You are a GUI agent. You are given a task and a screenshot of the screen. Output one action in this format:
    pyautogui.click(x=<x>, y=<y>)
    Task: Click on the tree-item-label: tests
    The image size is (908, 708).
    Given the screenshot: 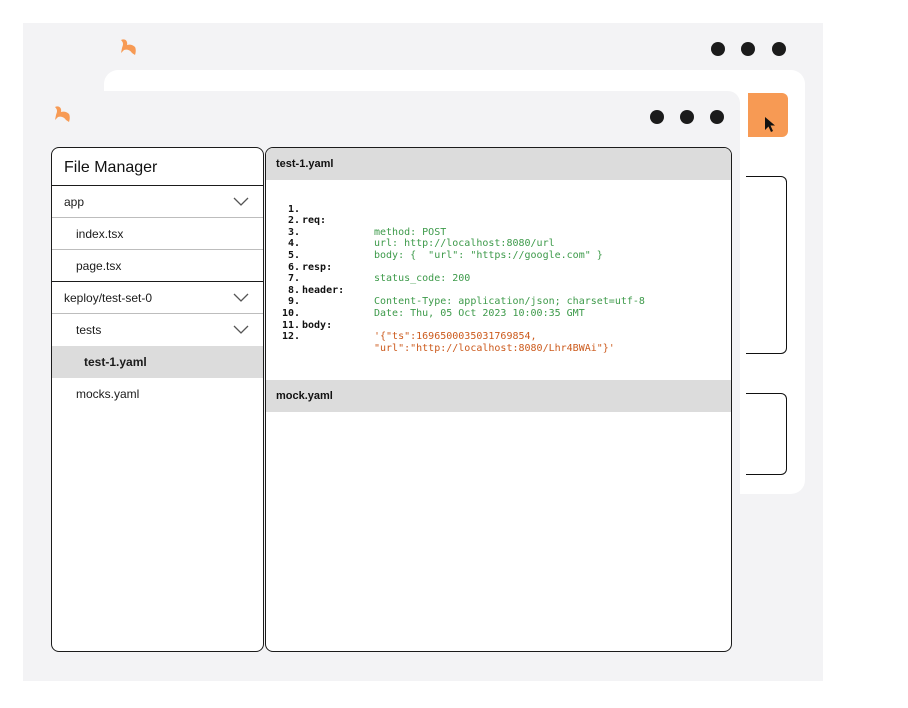 What is the action you would take?
    pyautogui.click(x=89, y=330)
    